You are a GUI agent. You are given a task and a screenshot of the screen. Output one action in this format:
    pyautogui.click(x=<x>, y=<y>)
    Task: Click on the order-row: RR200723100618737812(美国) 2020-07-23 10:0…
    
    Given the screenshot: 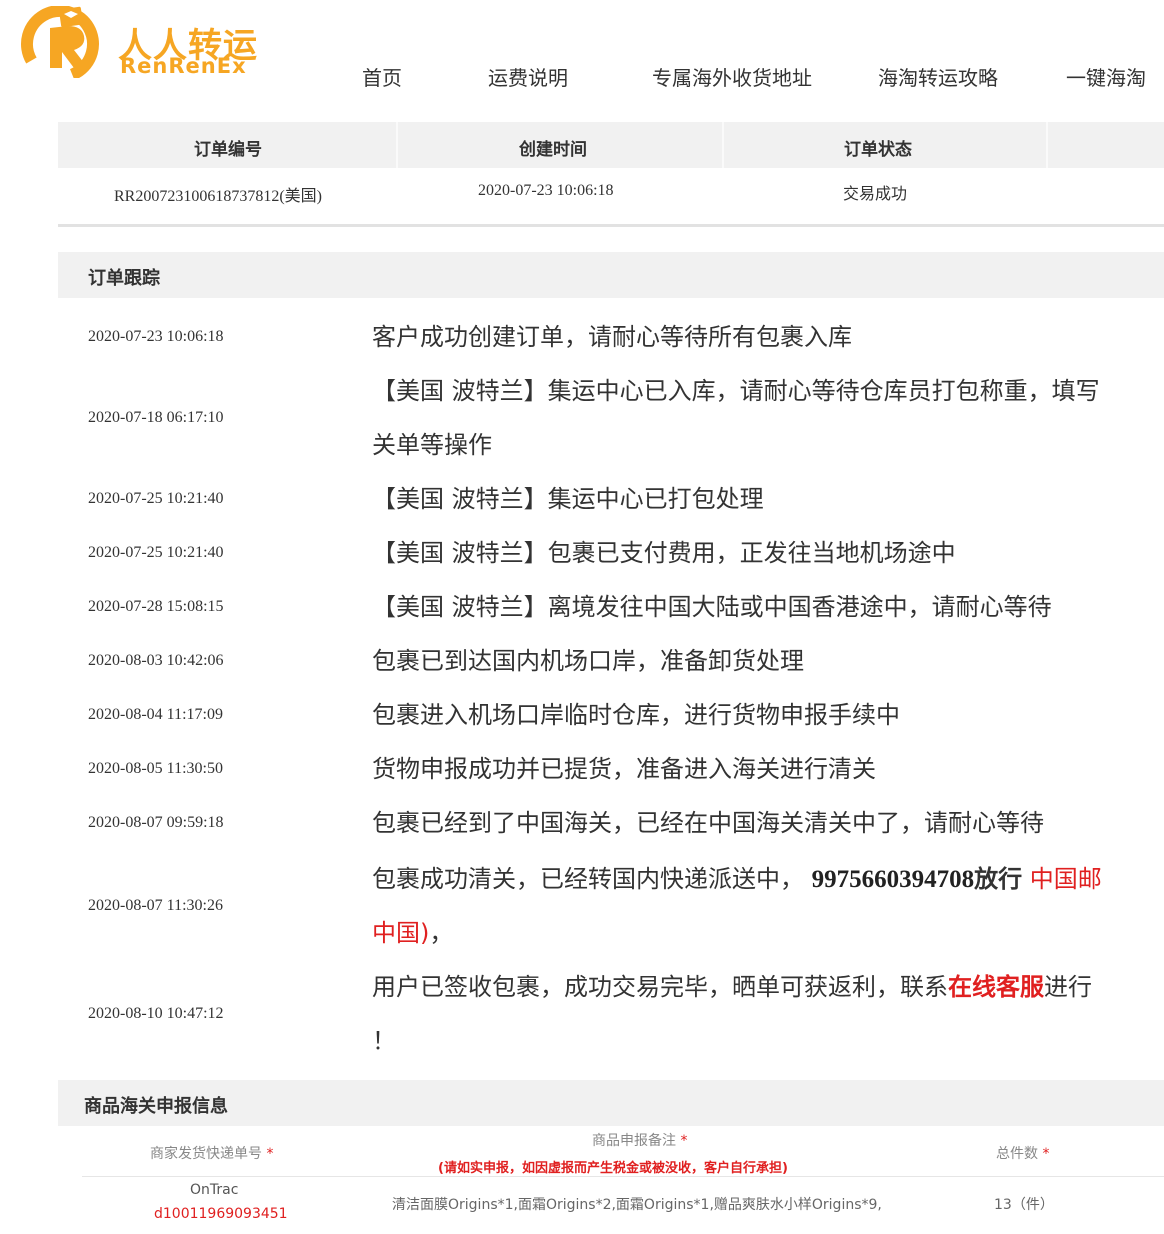 What is the action you would take?
    pyautogui.click(x=611, y=197)
    